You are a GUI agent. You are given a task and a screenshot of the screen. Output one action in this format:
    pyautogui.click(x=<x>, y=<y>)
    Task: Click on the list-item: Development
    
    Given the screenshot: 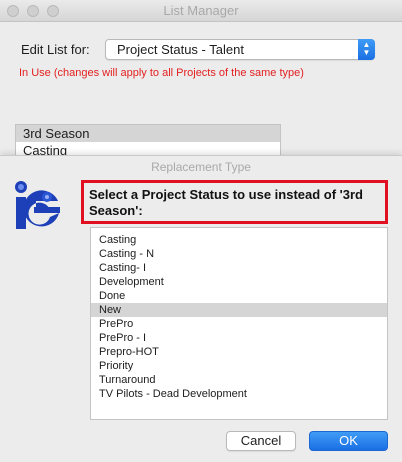 What is the action you would take?
    pyautogui.click(x=239, y=282)
    